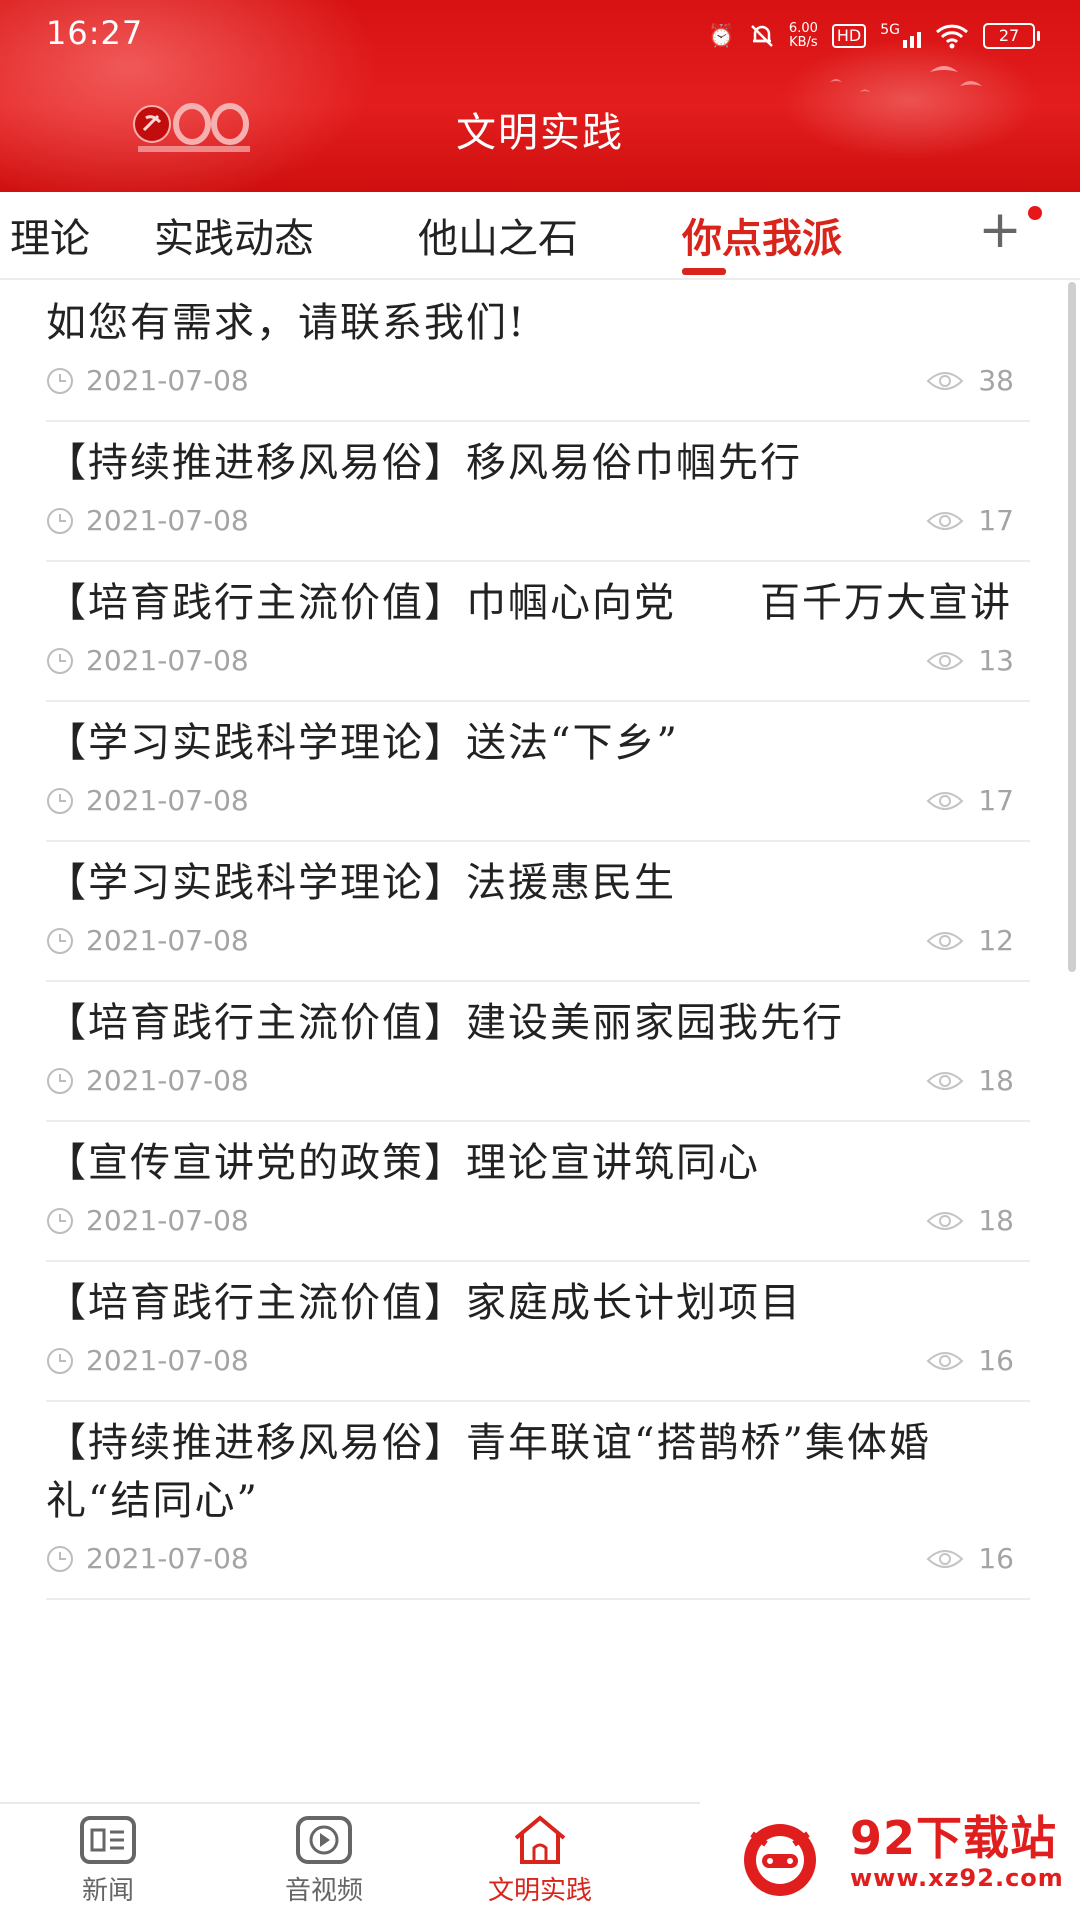 The height and width of the screenshot is (1920, 1080). What do you see at coordinates (996, 1360) in the screenshot?
I see `views-count: 16` at bounding box center [996, 1360].